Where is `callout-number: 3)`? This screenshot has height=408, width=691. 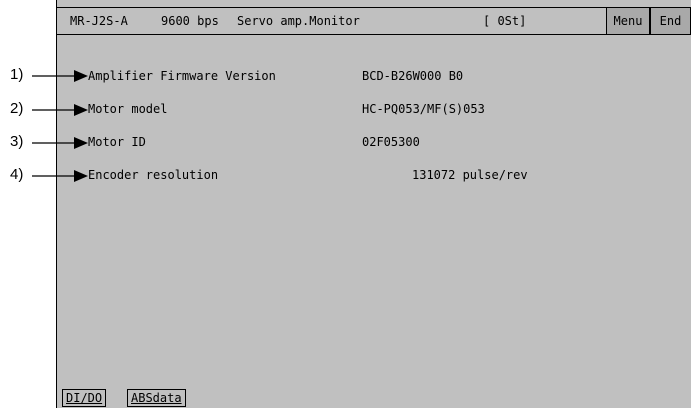
callout-number: 3) is located at coordinates (17, 141).